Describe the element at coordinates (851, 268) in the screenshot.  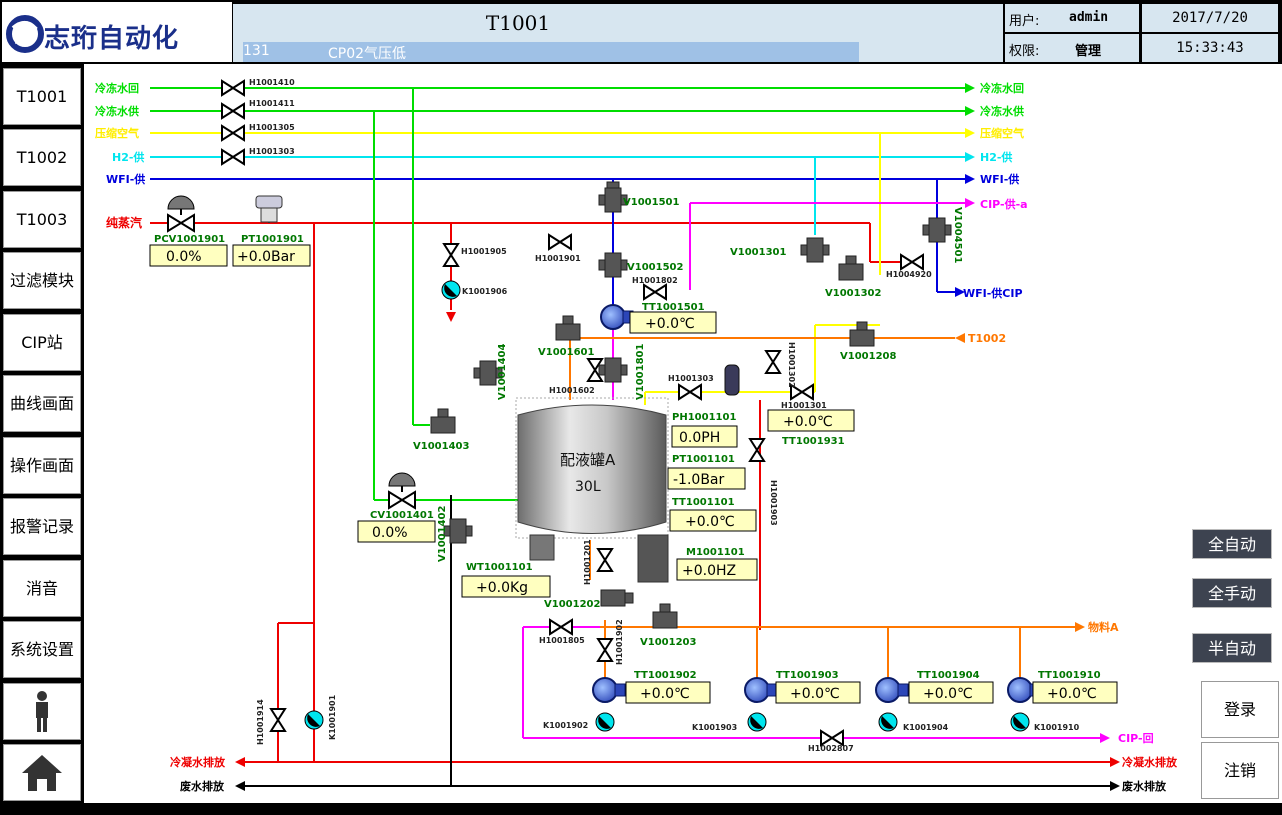
I see `valve-v1001302` at that location.